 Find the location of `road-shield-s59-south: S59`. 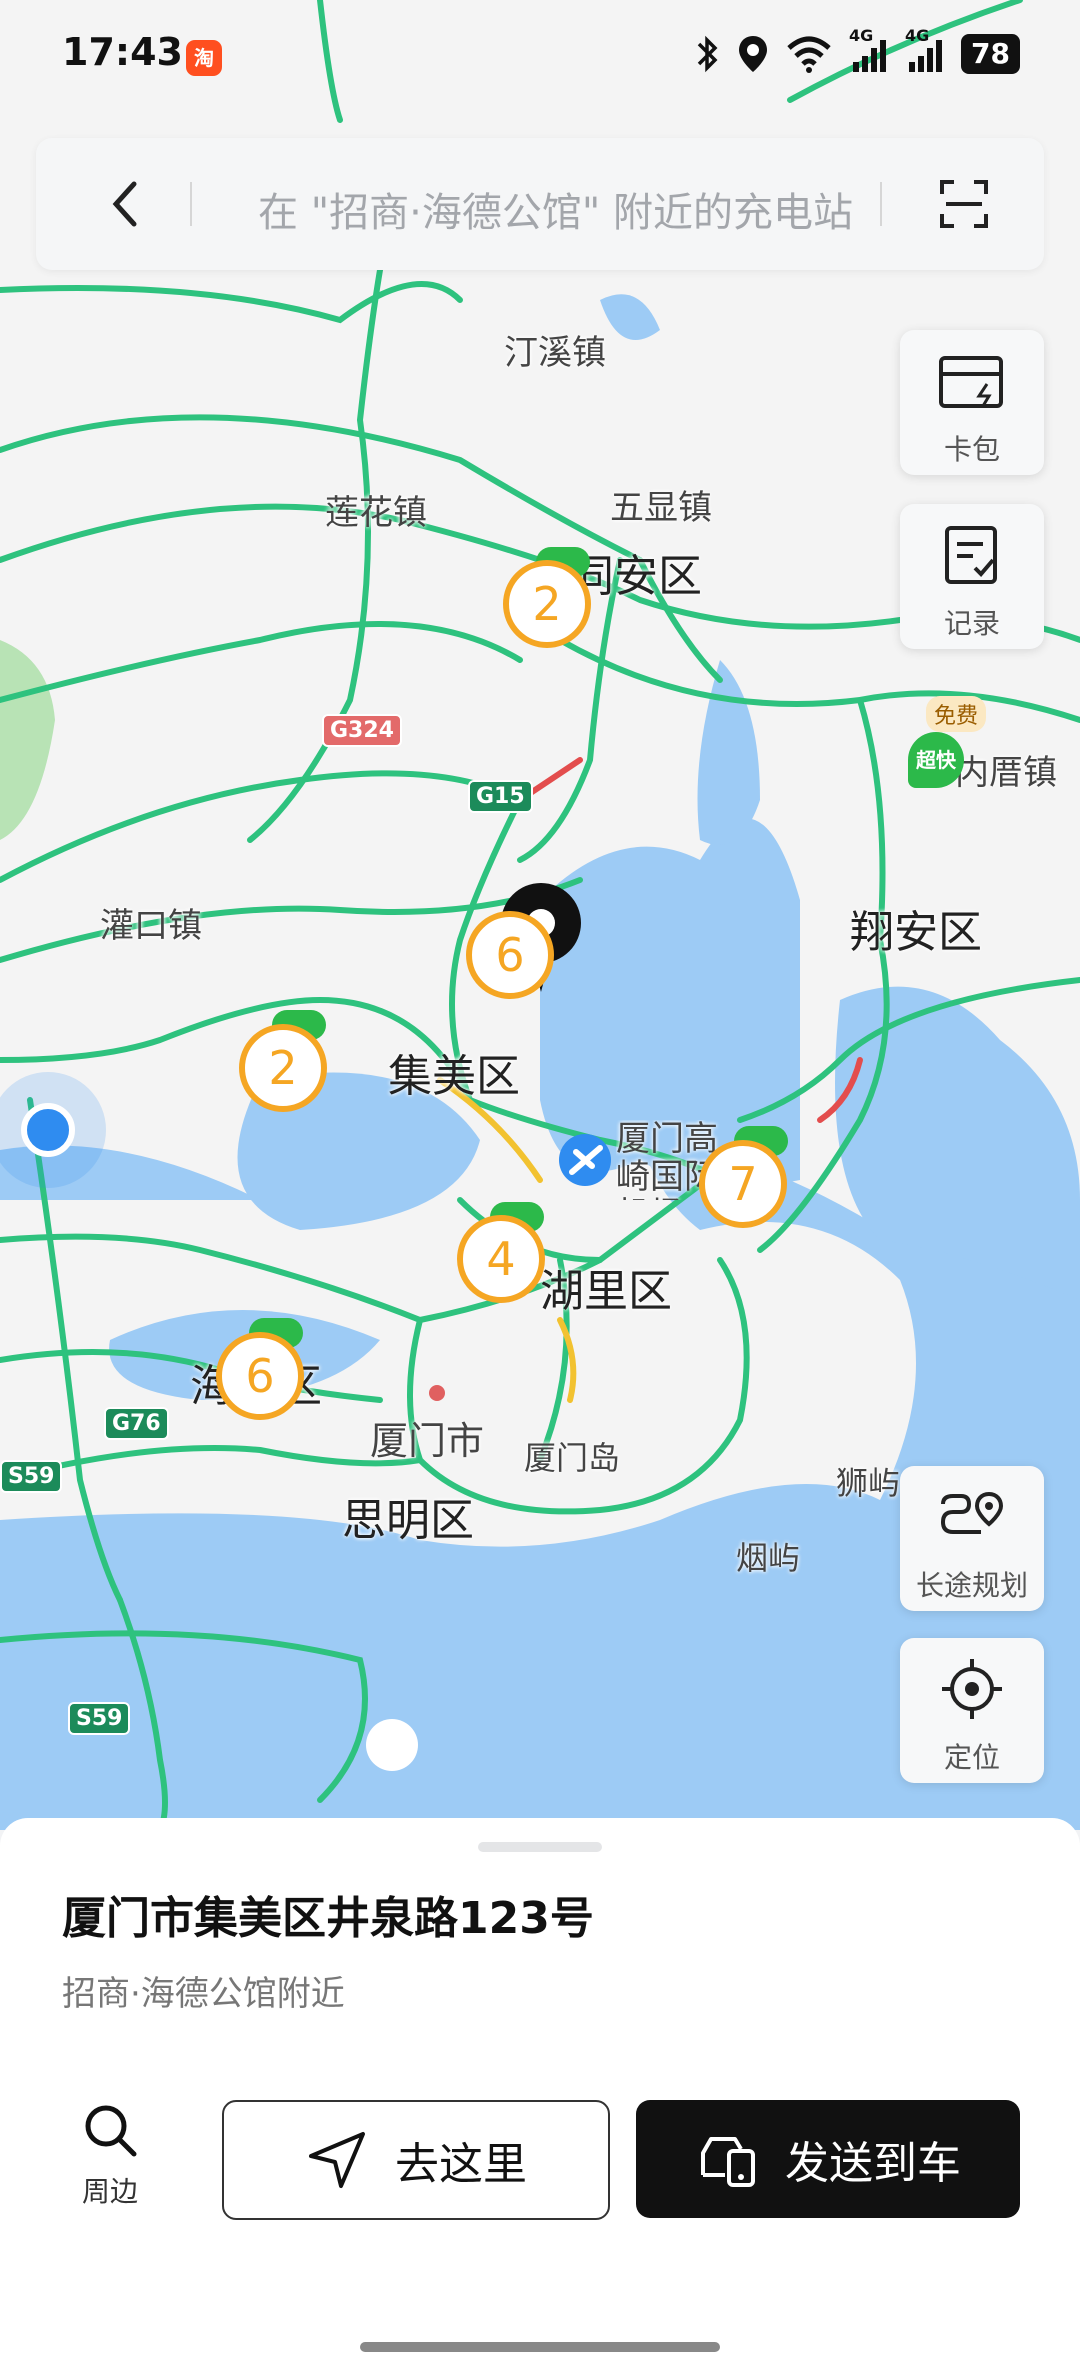

road-shield-s59-south: S59 is located at coordinates (99, 1718).